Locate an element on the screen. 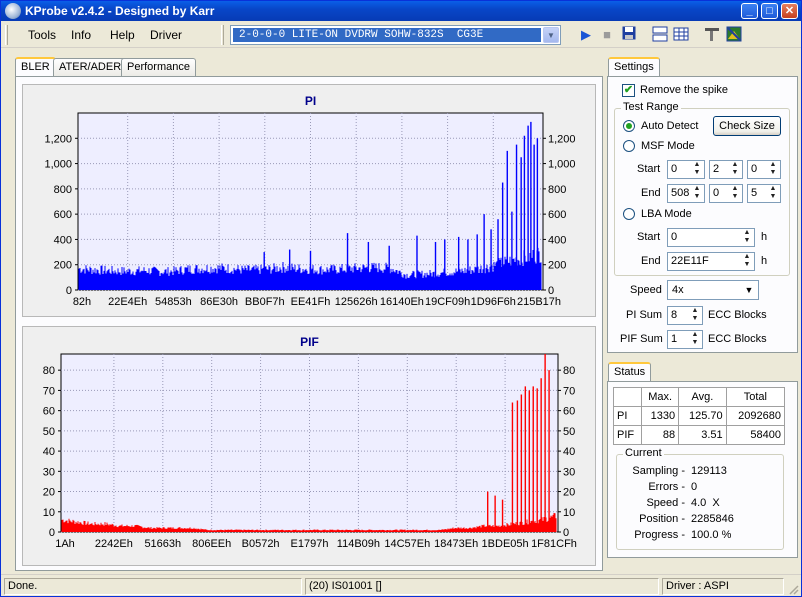 The height and width of the screenshot is (597, 802). tab-bler: BLER is located at coordinates (35, 67).